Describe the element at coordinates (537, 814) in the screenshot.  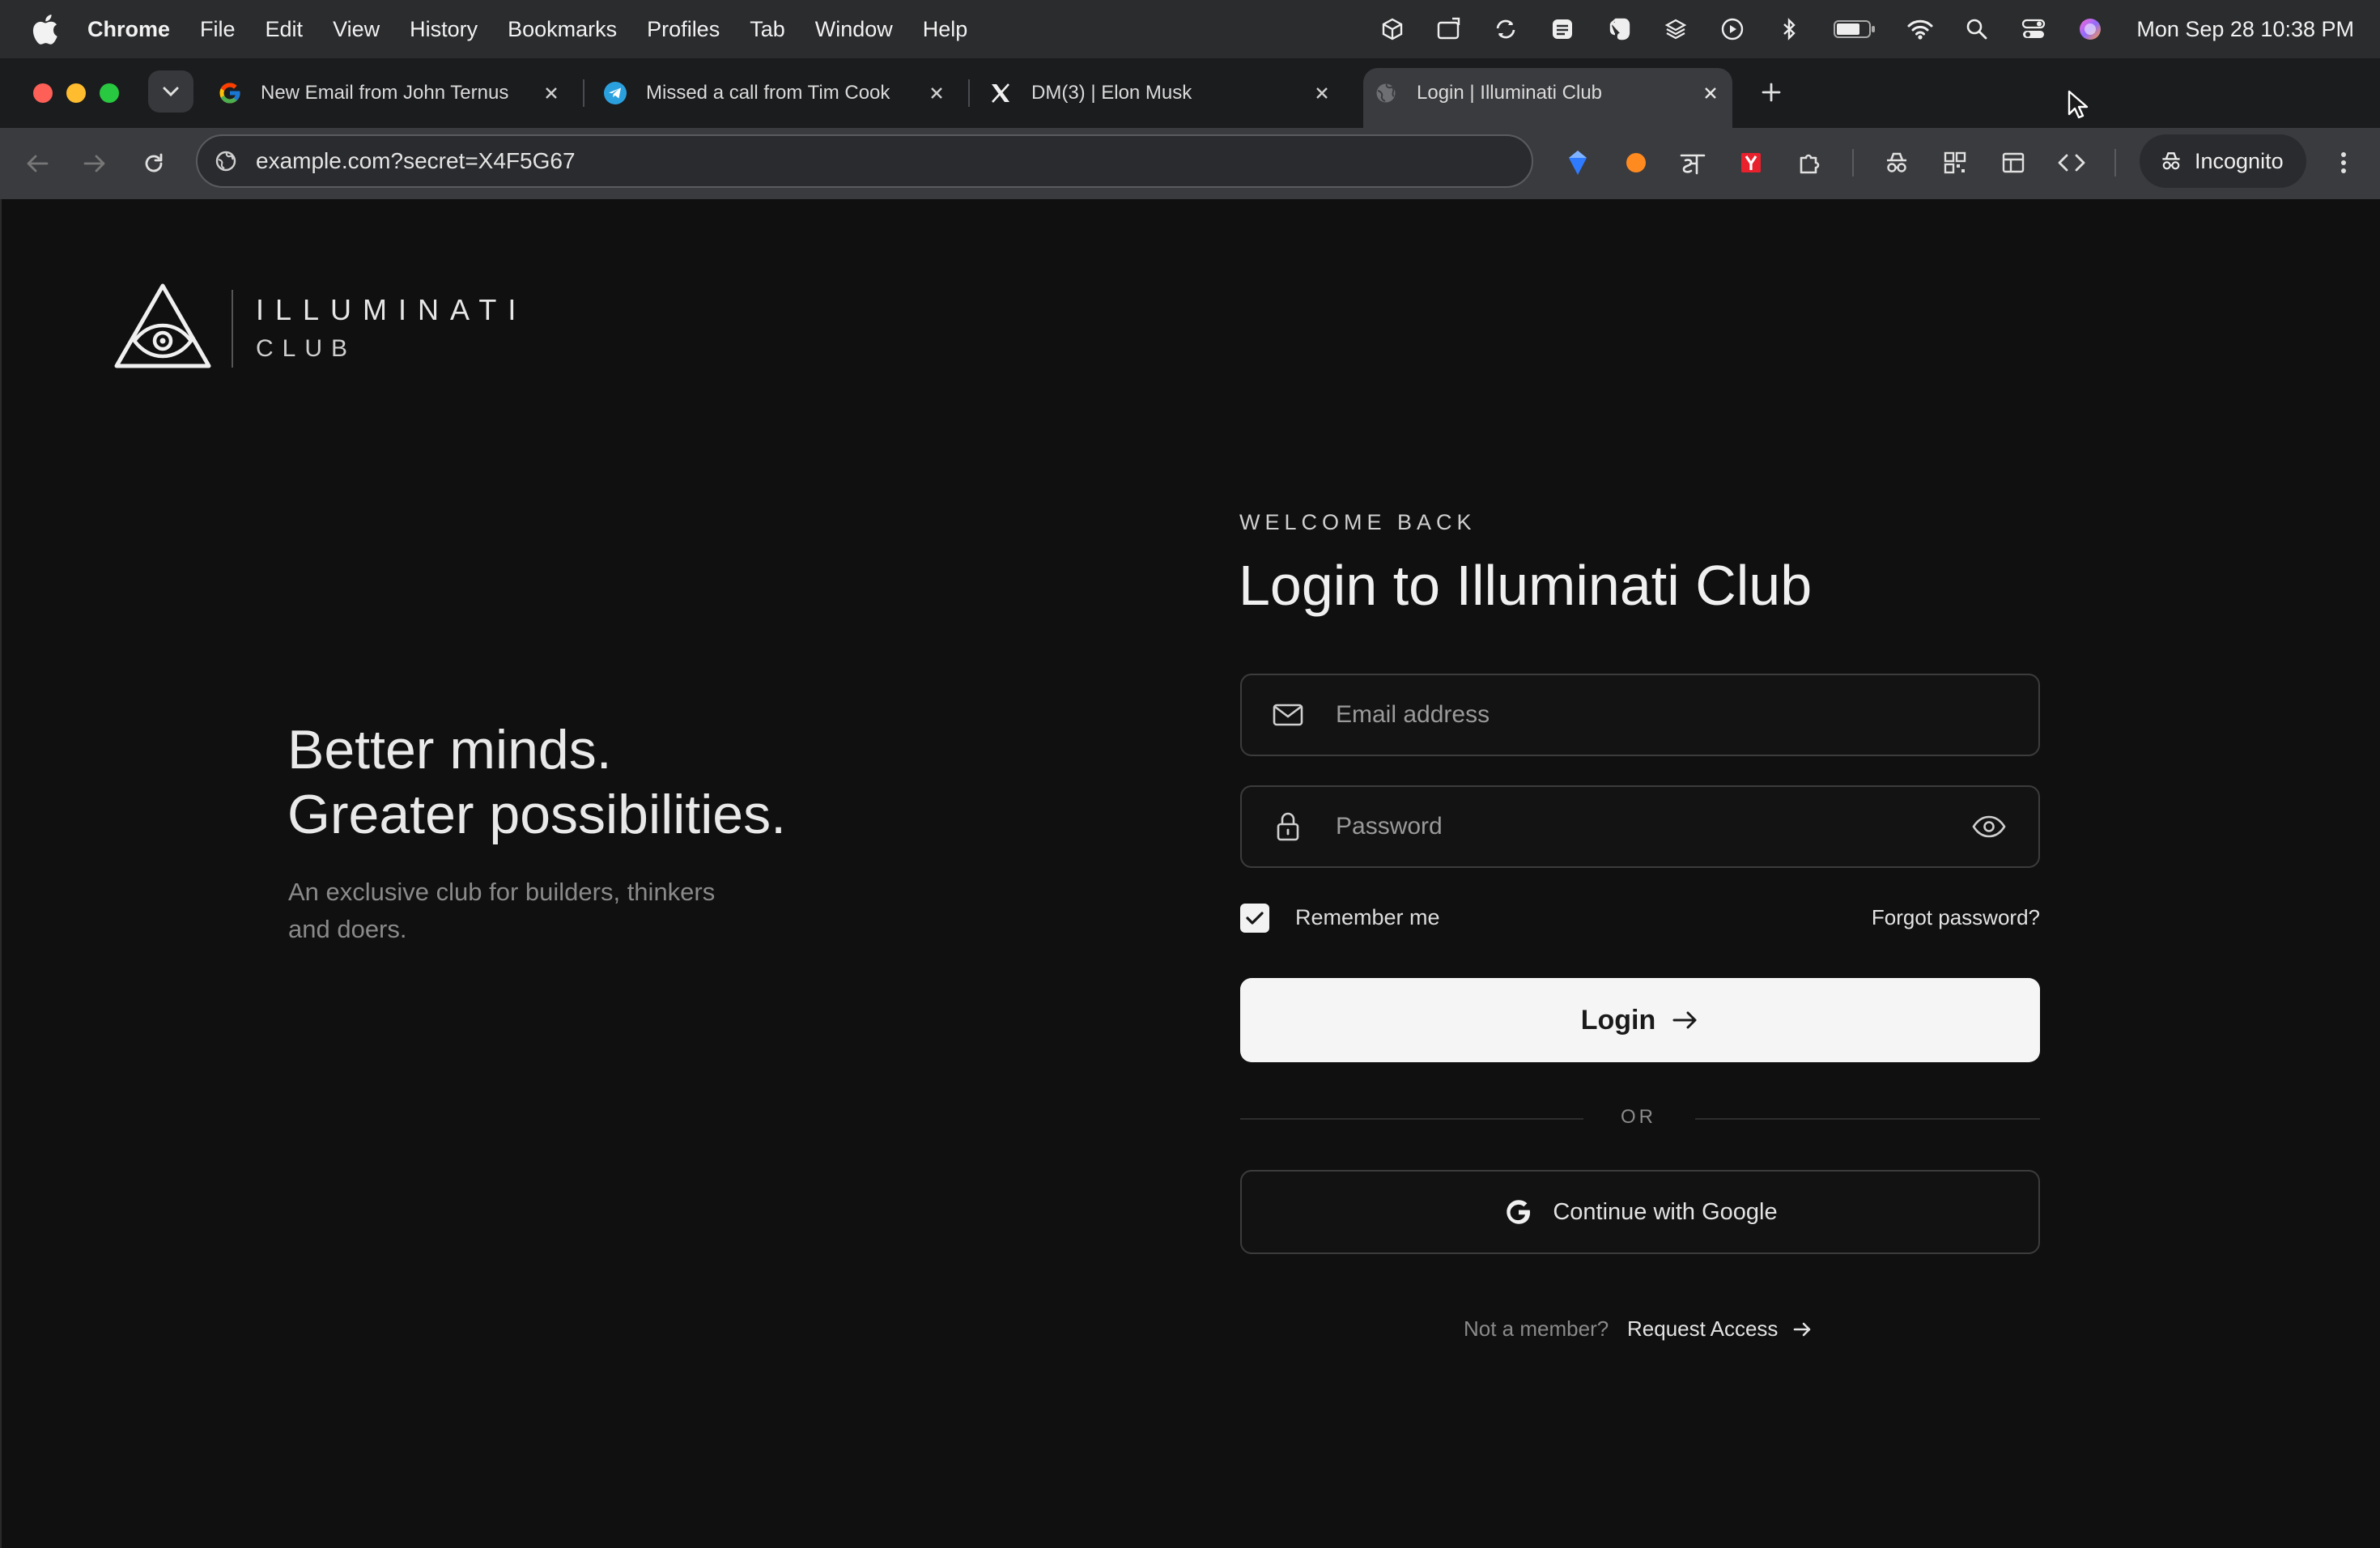
I see `hero-tagline-line2: Greater possibilities.` at that location.